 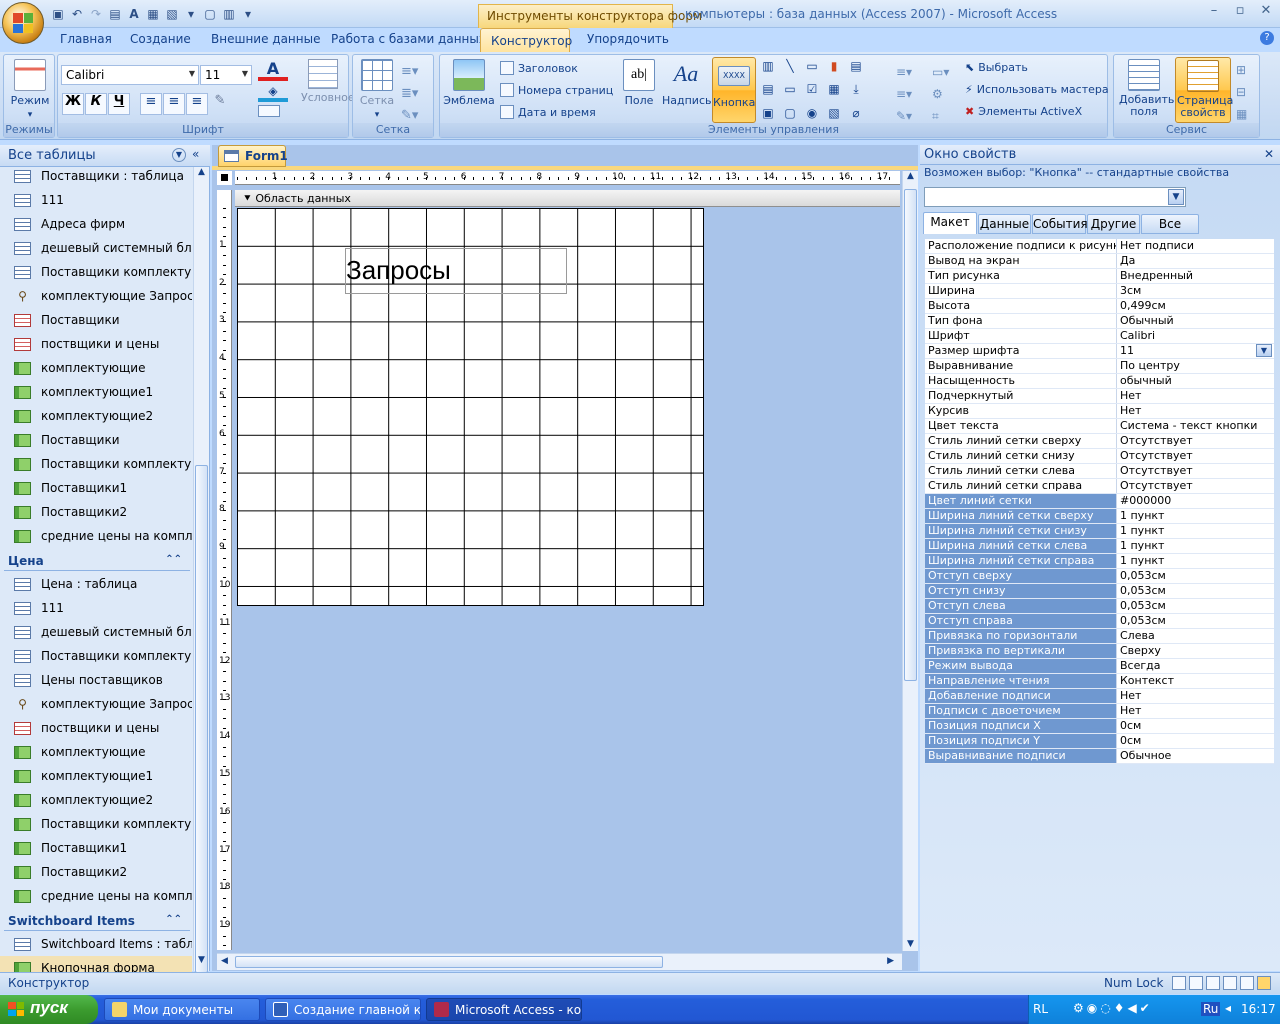 I want to click on property-row: Высота 0,499см, so click(x=1099, y=306).